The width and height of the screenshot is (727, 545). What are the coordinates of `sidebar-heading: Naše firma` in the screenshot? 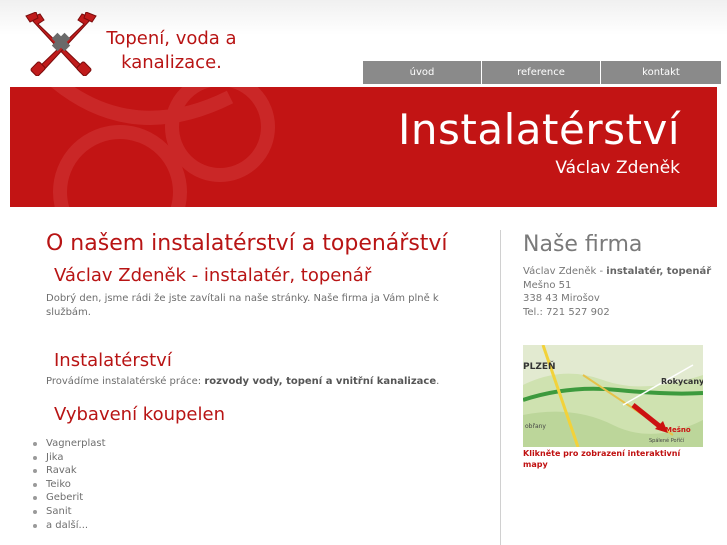 It's located at (583, 244).